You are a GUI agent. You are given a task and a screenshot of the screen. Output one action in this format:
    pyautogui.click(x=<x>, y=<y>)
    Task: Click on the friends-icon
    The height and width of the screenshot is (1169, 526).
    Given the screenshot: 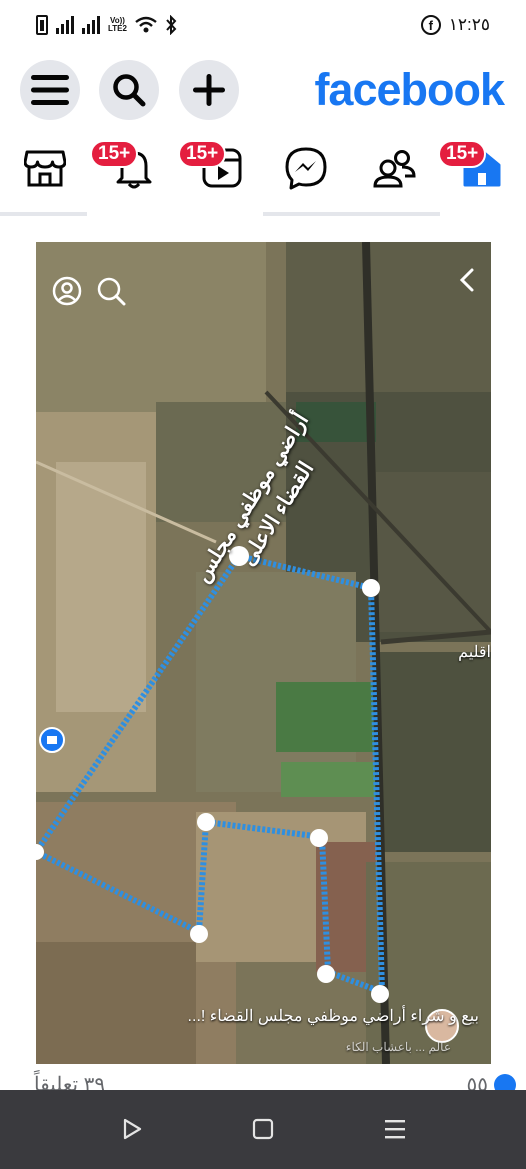 What is the action you would take?
    pyautogui.click(x=394, y=169)
    